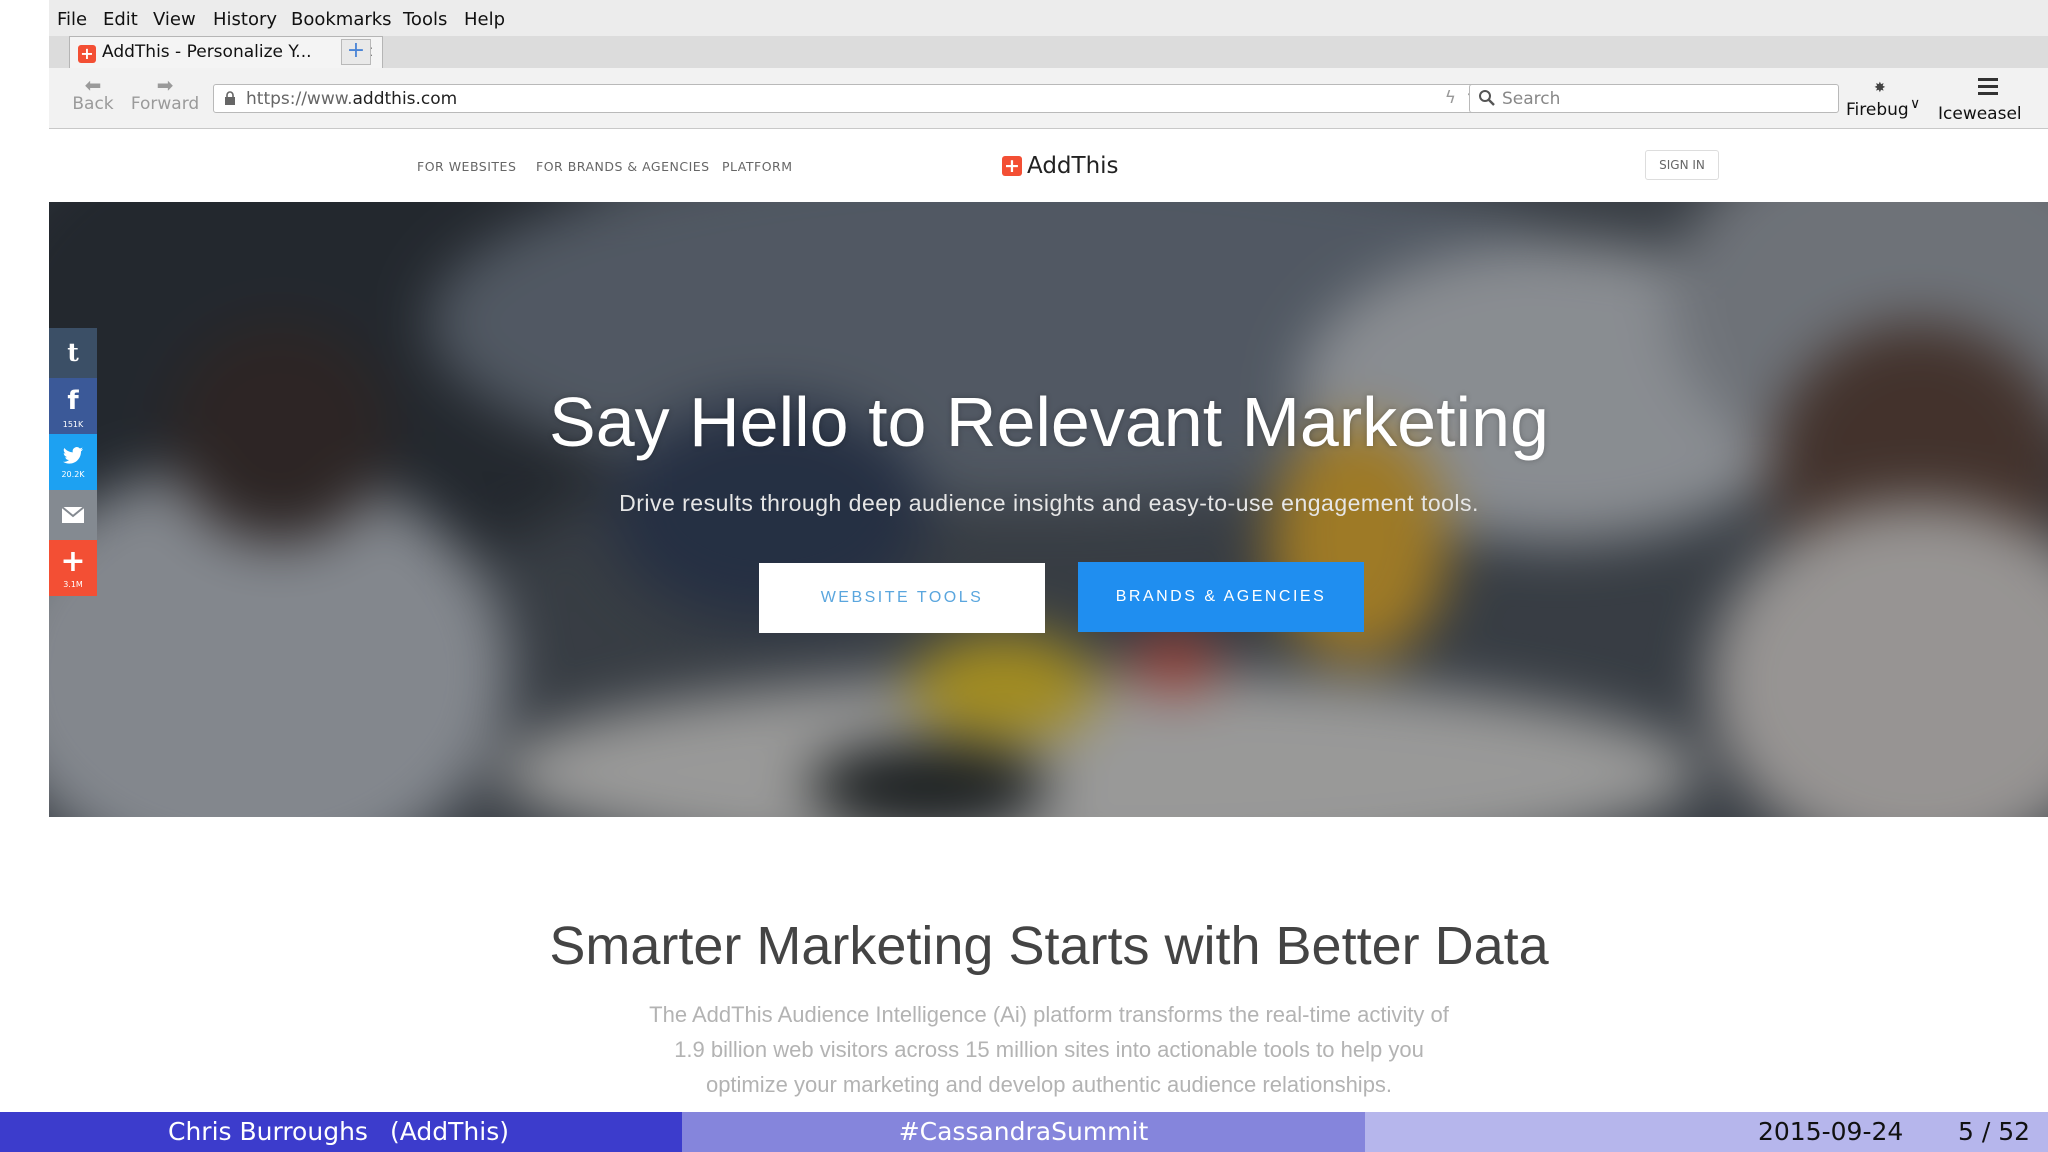 The width and height of the screenshot is (2048, 1152). Describe the element at coordinates (861, 98) in the screenshot. I see `url-bar: https://www.addthis.com ϟ ▼ ↻` at that location.